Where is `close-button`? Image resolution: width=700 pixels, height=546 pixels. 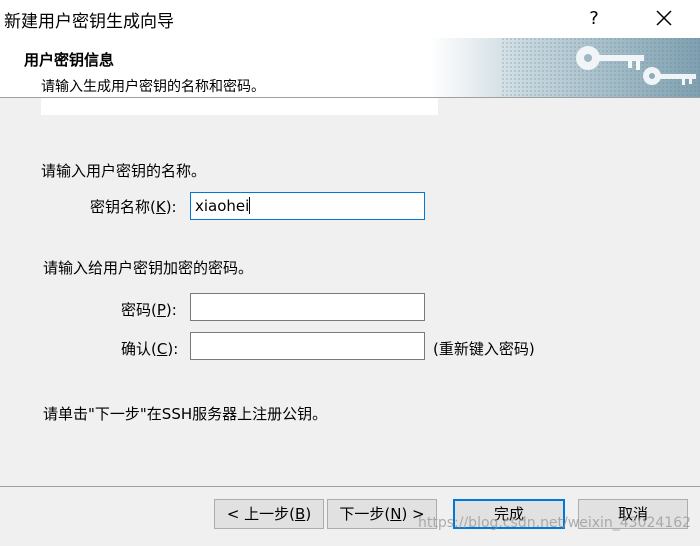
close-button is located at coordinates (664, 19).